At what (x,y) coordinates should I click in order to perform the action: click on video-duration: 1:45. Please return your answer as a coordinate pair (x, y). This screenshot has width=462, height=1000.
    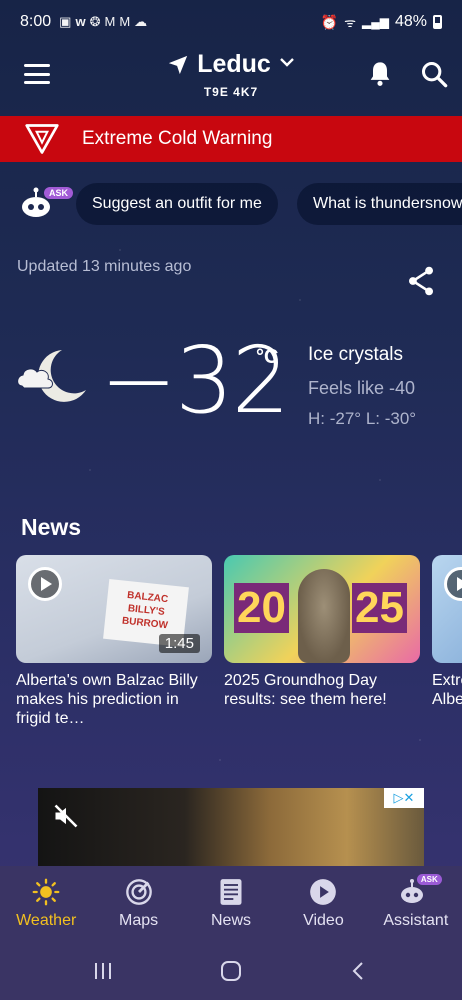
    Looking at the image, I should click on (179, 643).